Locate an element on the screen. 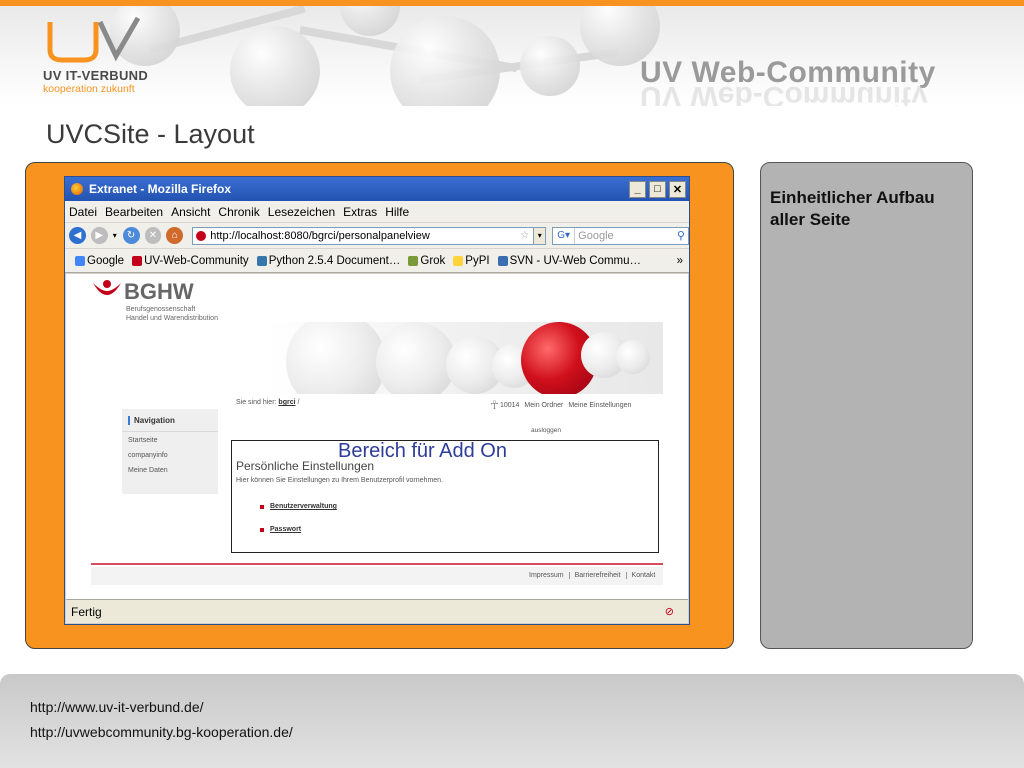  bookmark-label: UV-Web-Community is located at coordinates (196, 260).